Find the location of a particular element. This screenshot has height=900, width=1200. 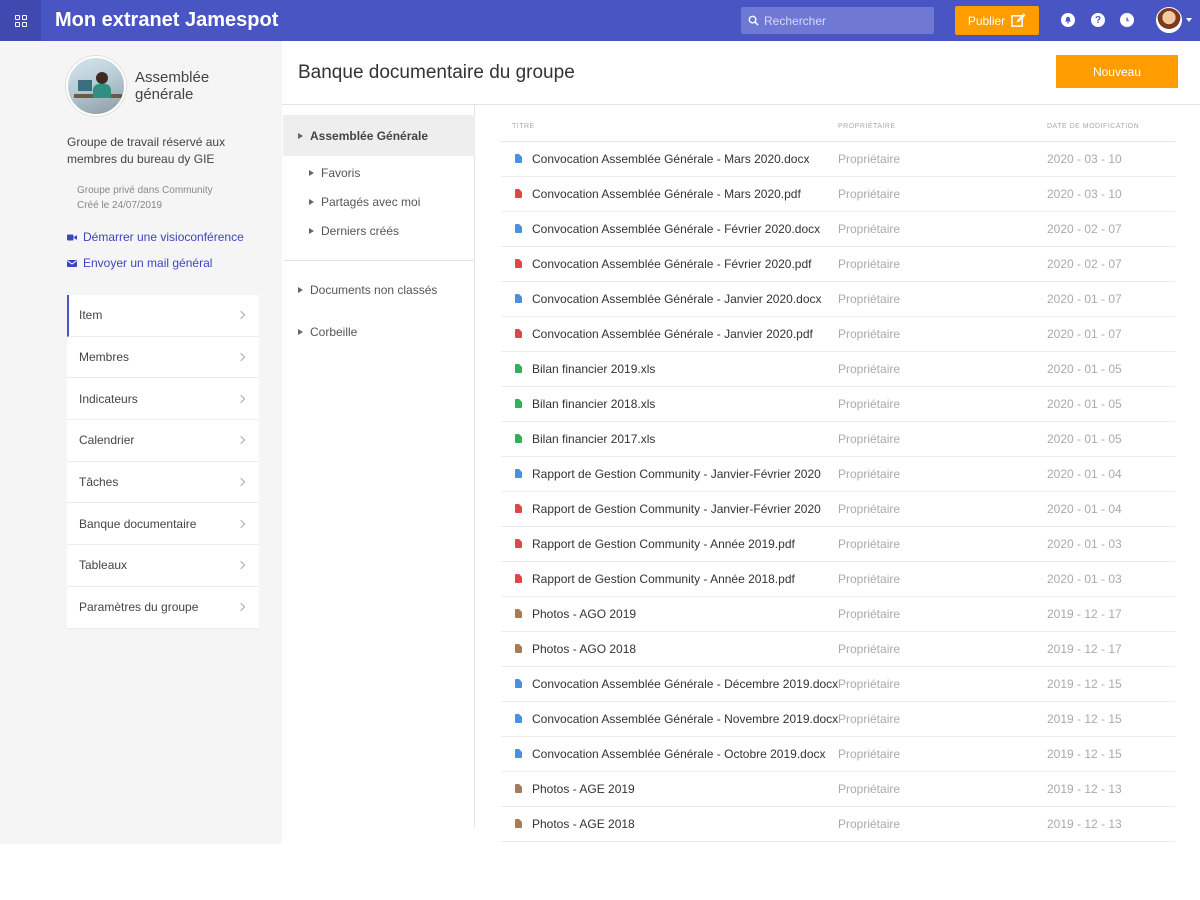

publish-button: Publier is located at coordinates (997, 20).